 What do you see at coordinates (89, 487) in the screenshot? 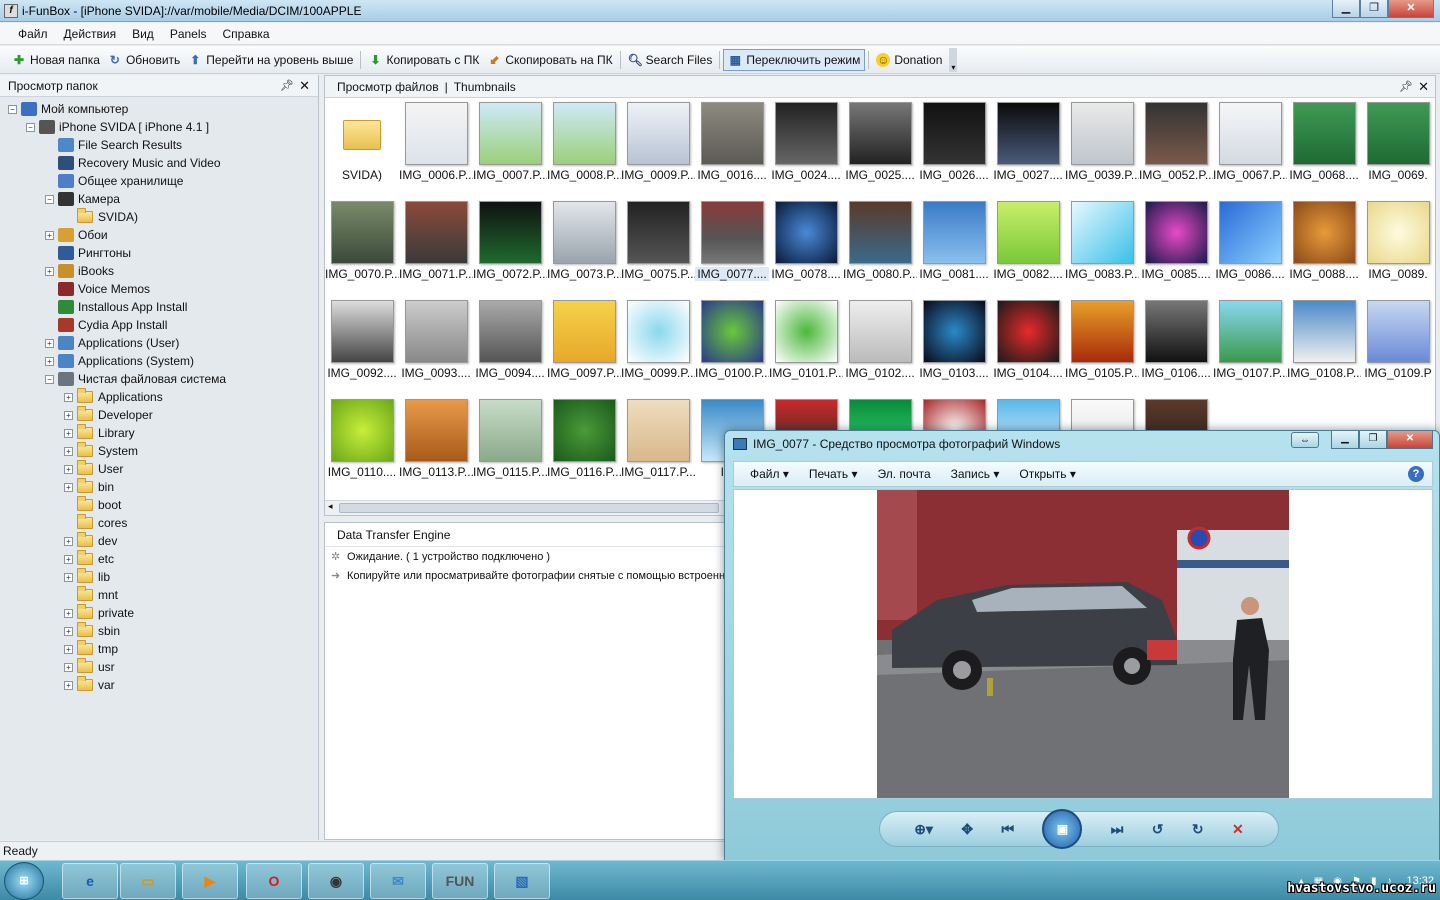
I see `tree-item: + bin` at bounding box center [89, 487].